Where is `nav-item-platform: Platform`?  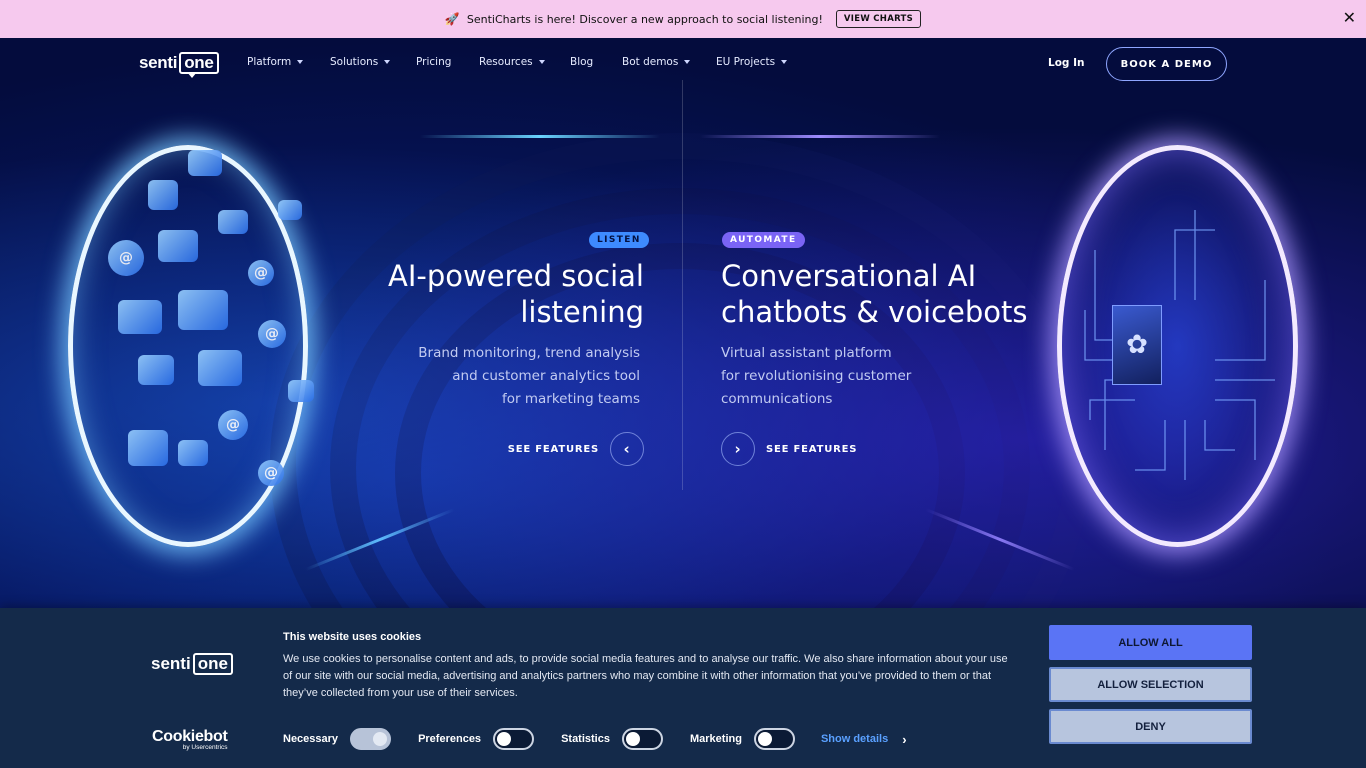 nav-item-platform: Platform is located at coordinates (288, 62).